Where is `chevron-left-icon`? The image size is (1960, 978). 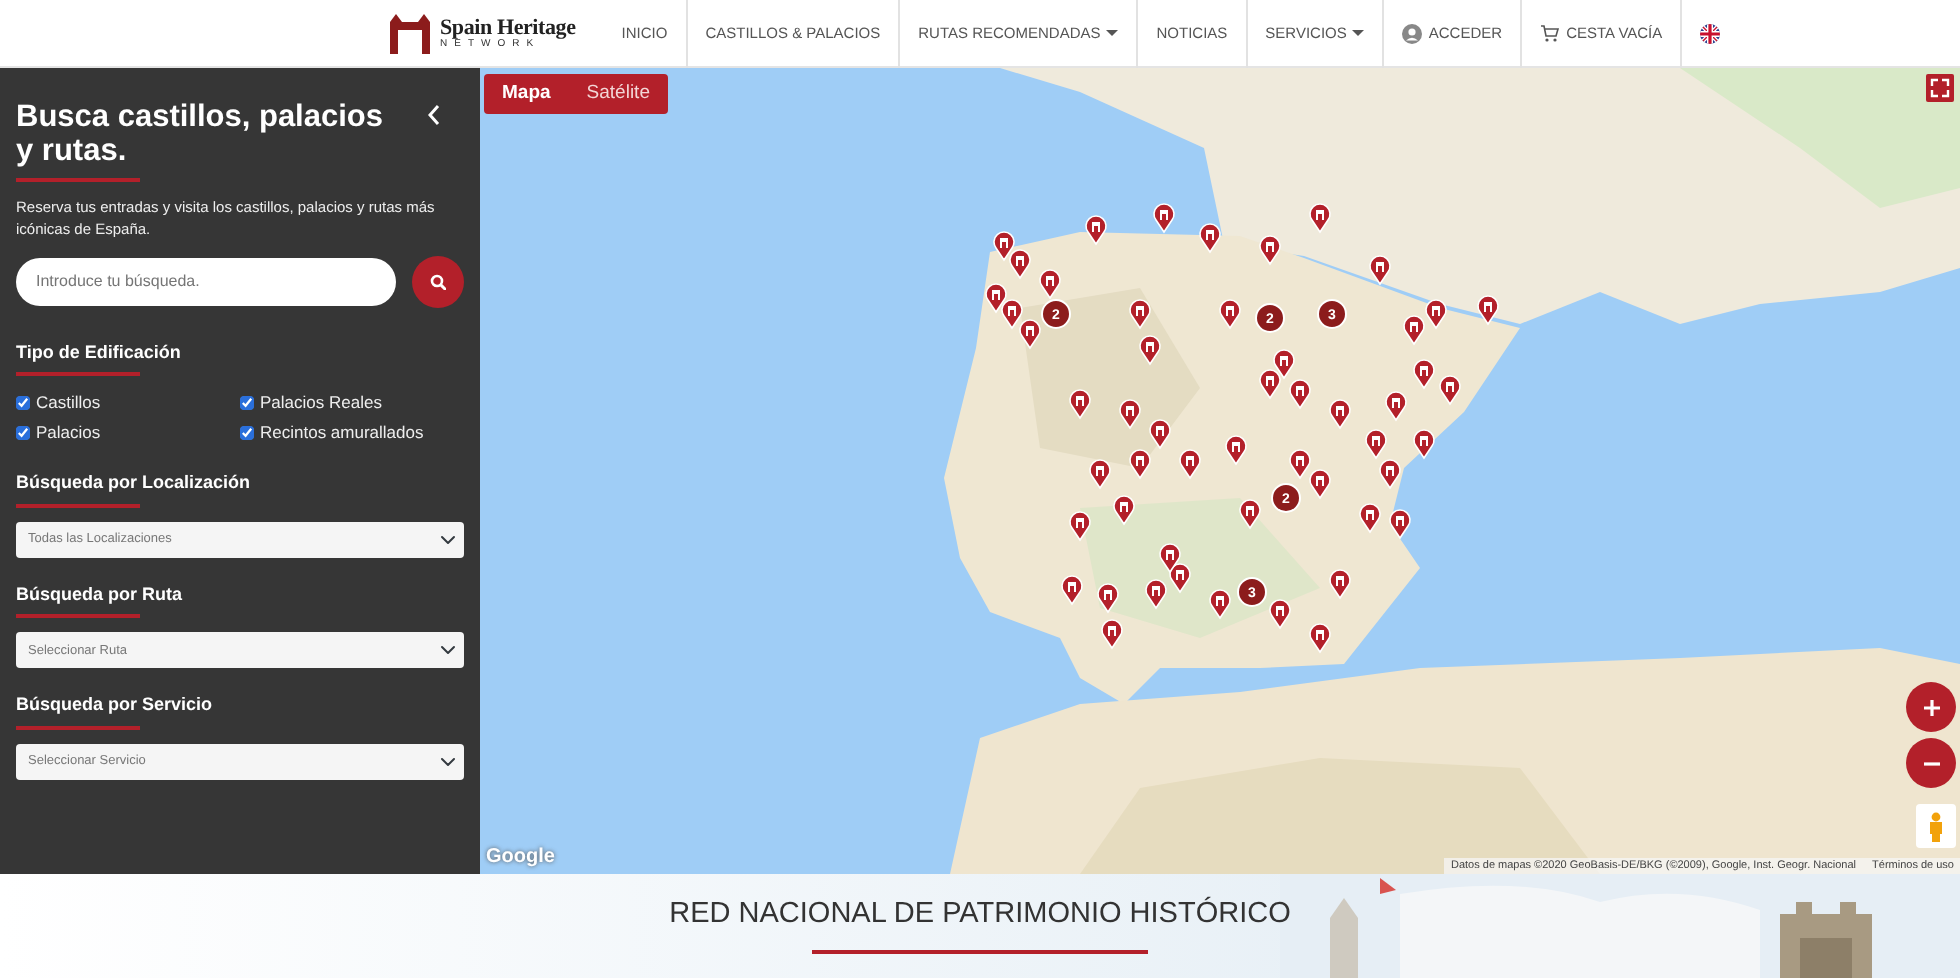 chevron-left-icon is located at coordinates (434, 115).